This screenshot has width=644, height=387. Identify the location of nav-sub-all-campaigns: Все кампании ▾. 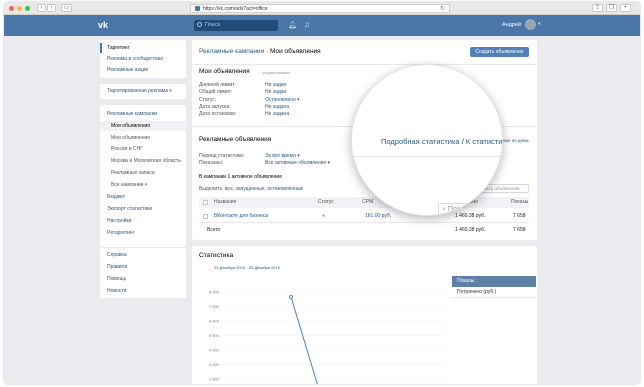
(143, 185).